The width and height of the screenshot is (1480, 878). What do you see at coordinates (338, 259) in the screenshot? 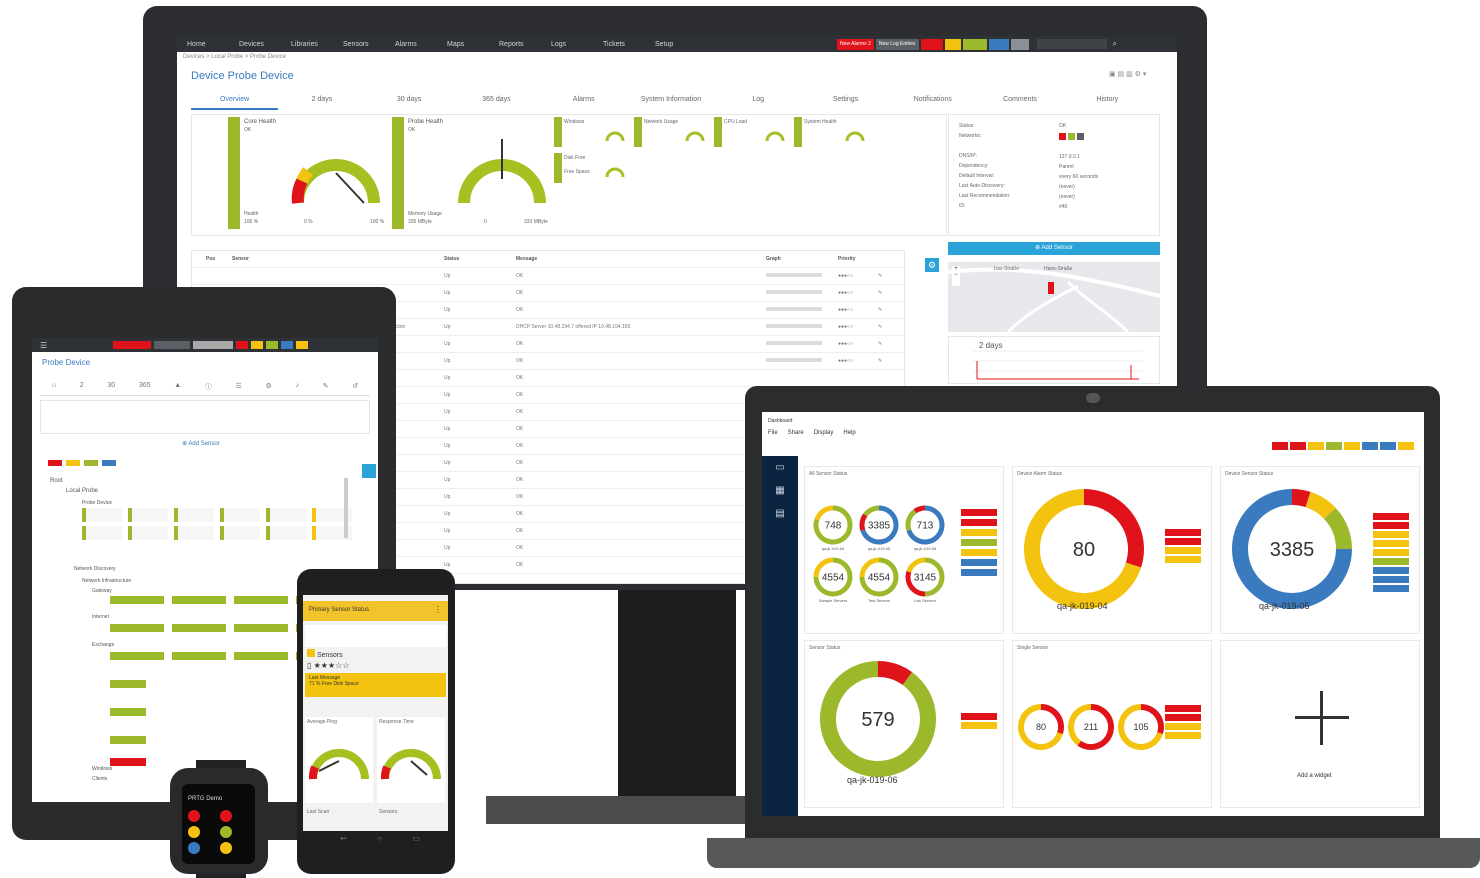
I see `col-sensor: Sensor` at bounding box center [338, 259].